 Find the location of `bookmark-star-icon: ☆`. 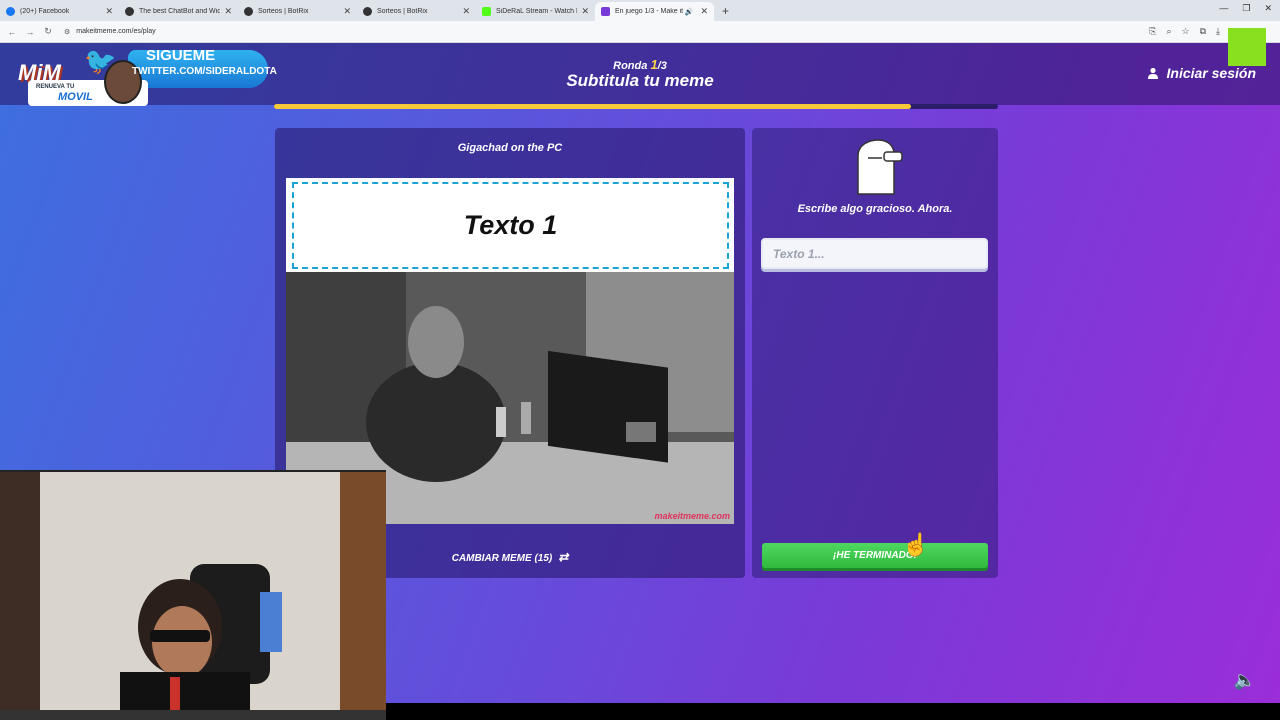

bookmark-star-icon: ☆ is located at coordinates (1186, 31).